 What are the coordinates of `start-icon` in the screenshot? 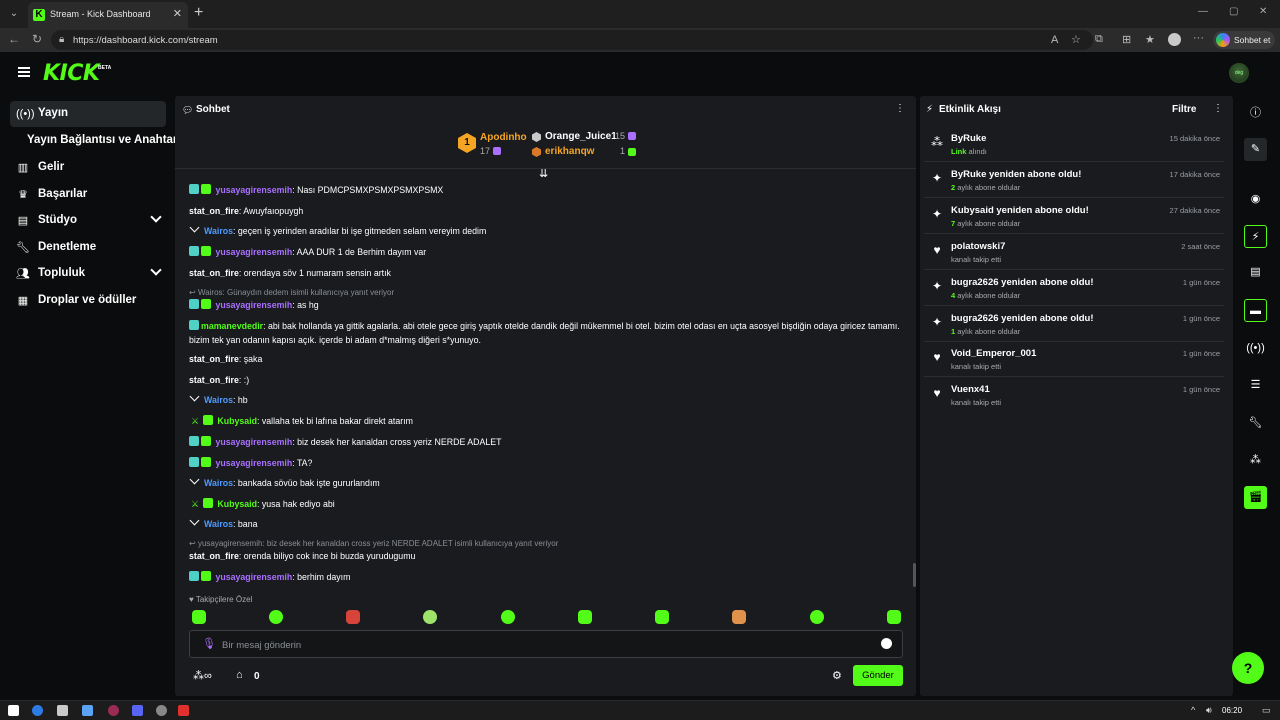 It's located at (13, 710).